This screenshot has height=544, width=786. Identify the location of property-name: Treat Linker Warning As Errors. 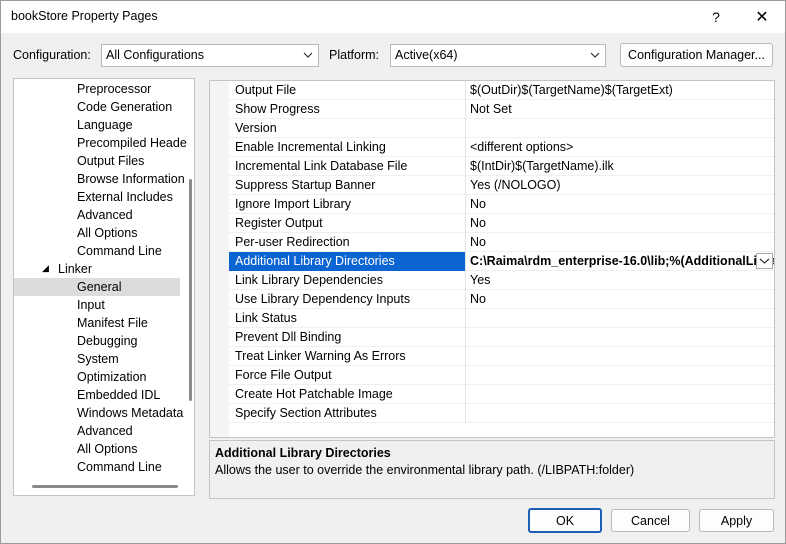
(320, 356).